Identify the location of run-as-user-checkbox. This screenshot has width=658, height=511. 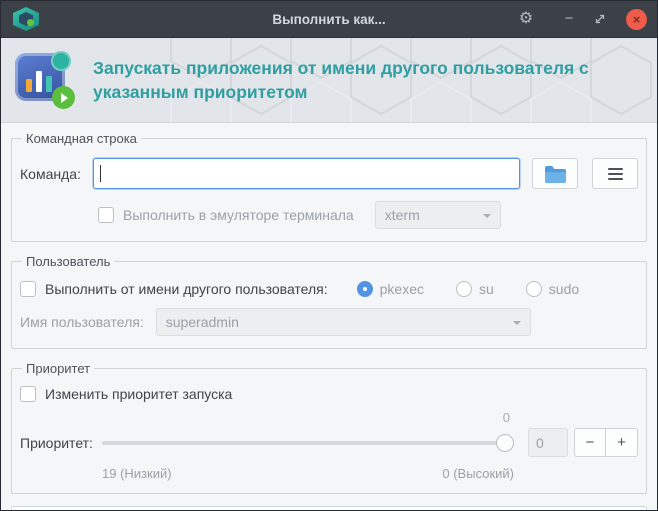
(28, 289).